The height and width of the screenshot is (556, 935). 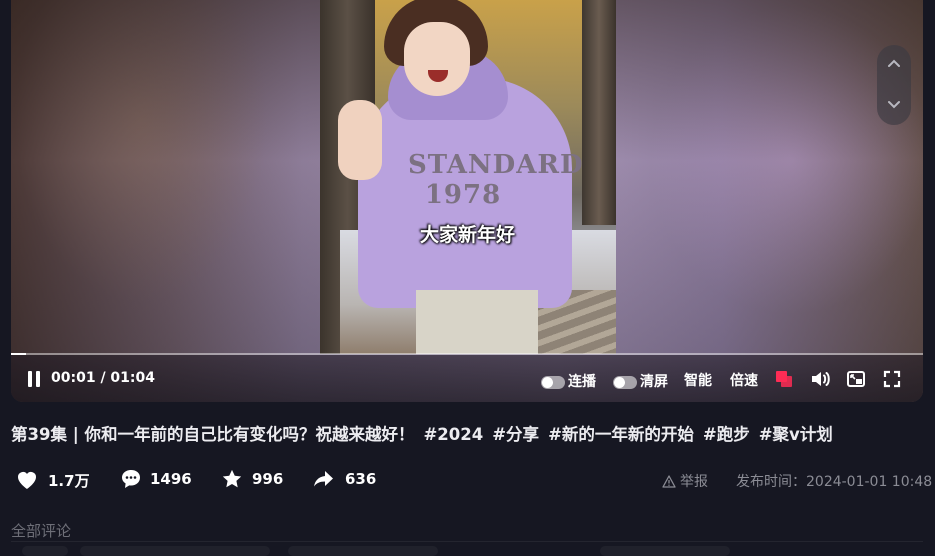 What do you see at coordinates (467, 541) in the screenshot?
I see `divider` at bounding box center [467, 541].